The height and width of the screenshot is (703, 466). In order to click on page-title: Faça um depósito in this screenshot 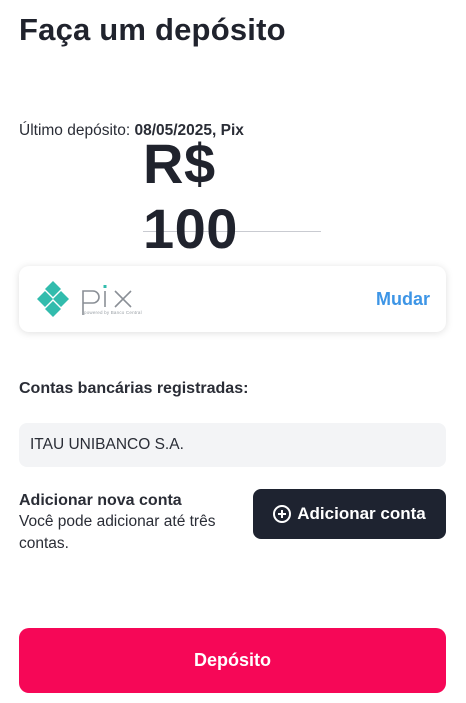, I will do `click(152, 29)`.